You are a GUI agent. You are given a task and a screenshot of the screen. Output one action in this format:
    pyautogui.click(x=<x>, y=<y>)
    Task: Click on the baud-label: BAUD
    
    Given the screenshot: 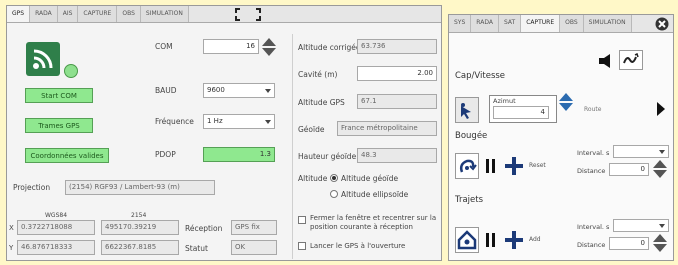 What is the action you would take?
    pyautogui.click(x=166, y=90)
    